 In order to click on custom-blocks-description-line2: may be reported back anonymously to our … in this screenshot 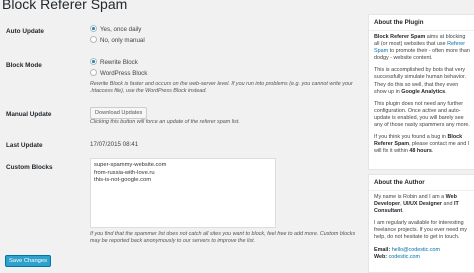, I will do `click(173, 241)`.